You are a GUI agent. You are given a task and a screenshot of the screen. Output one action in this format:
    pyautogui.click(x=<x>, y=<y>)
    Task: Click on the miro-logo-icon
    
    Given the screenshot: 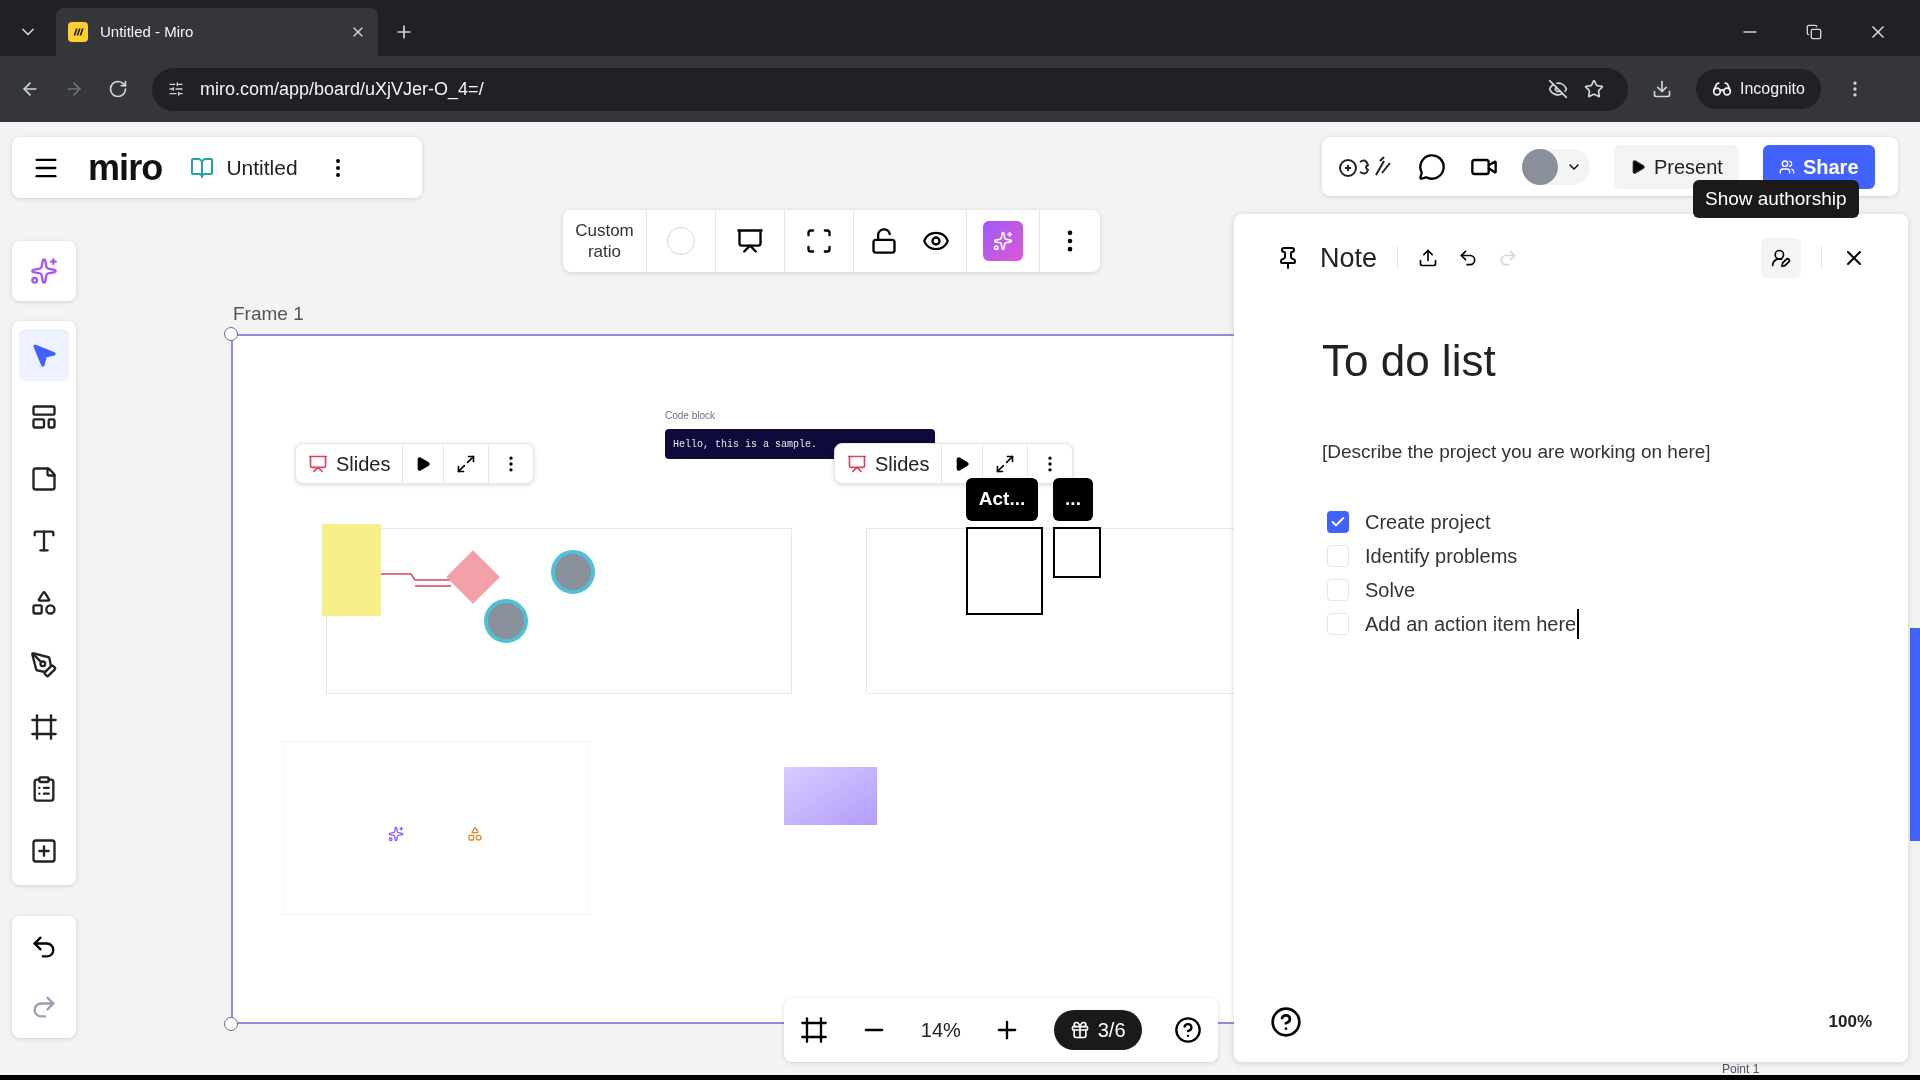 What is the action you would take?
    pyautogui.click(x=78, y=32)
    